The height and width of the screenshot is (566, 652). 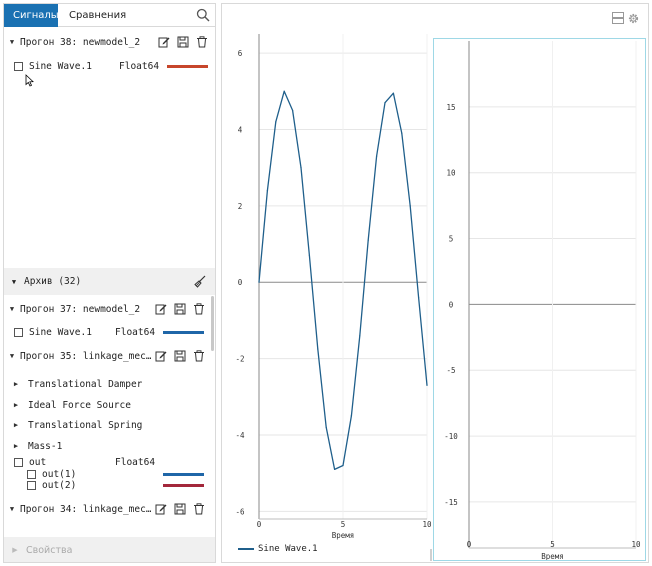 What do you see at coordinates (97, 15) in the screenshot?
I see `tab-comparisons: Сравнения` at bounding box center [97, 15].